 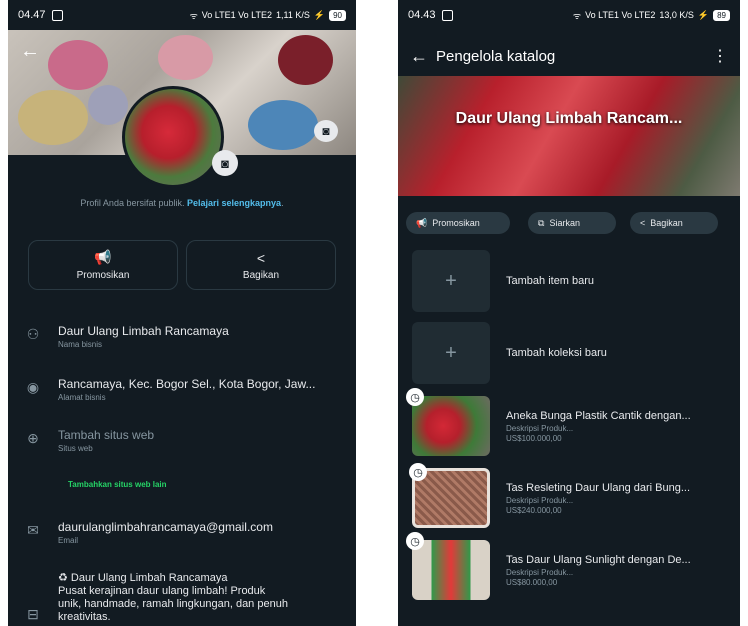 What do you see at coordinates (143, 578) in the screenshot?
I see `description-line-1: ♻ Daur Ulang Limbah Rancamaya` at bounding box center [143, 578].